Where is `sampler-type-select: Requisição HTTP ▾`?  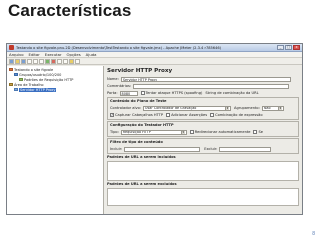
sampler-type-select: Requisição HTTP ▾ is located at coordinates (153, 132).